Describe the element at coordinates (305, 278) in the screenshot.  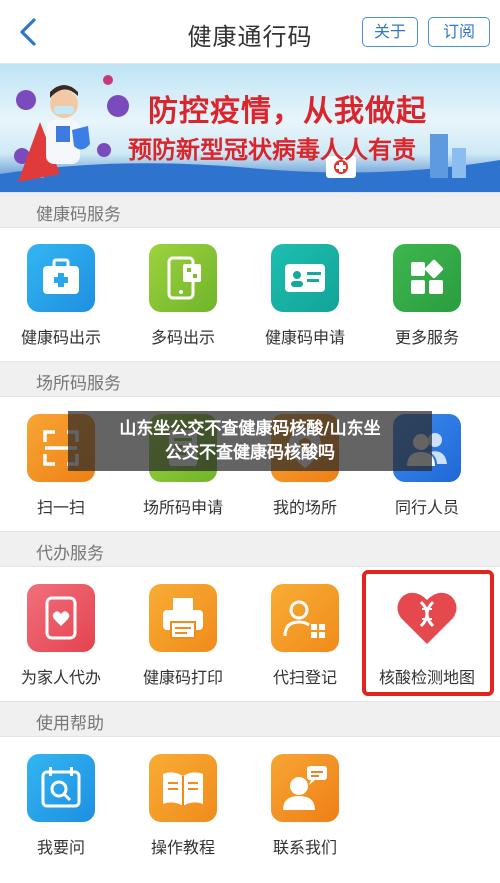
I see `id-card-icon` at that location.